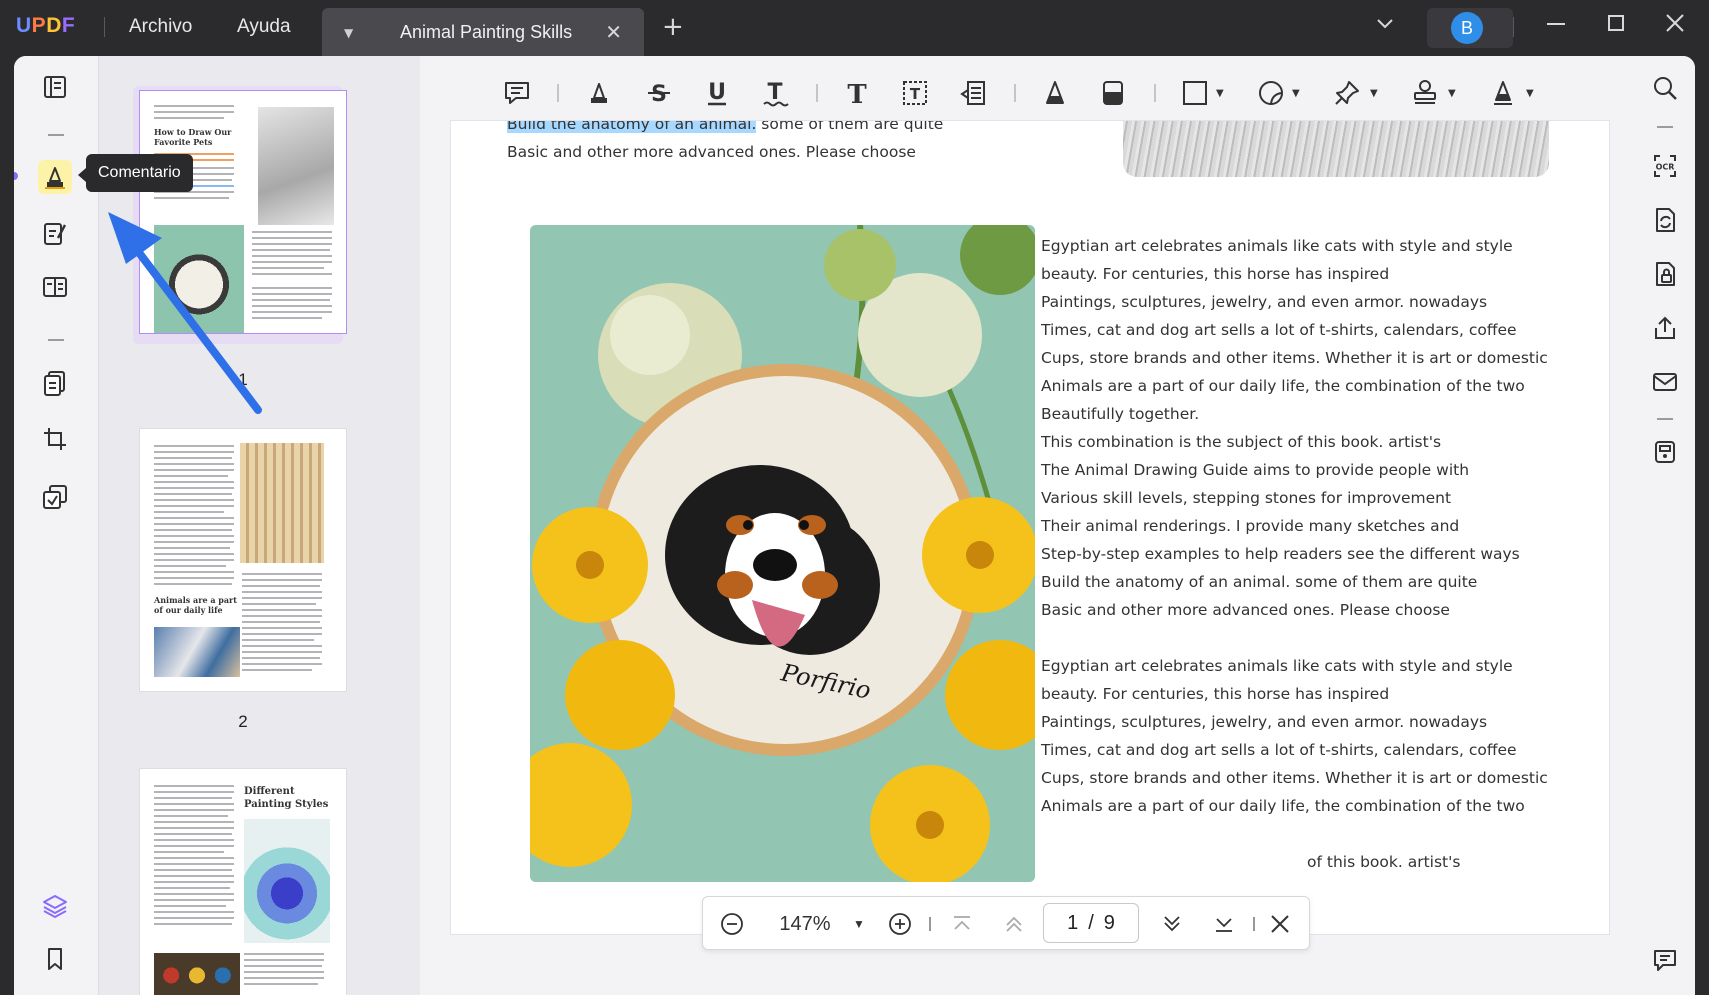 The height and width of the screenshot is (995, 1709). Describe the element at coordinates (775, 93) in the screenshot. I see `squiggly-underline-icon: T` at that location.